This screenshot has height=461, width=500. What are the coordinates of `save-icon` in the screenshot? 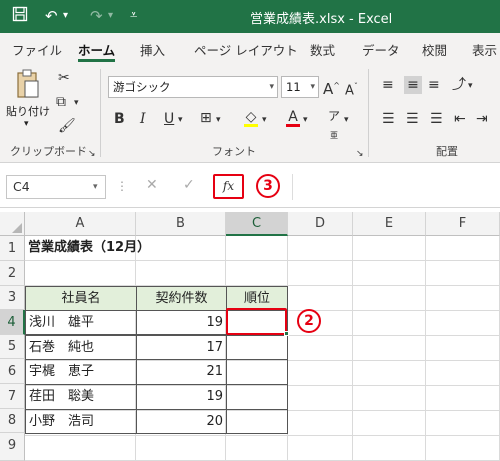 It's located at (20, 16).